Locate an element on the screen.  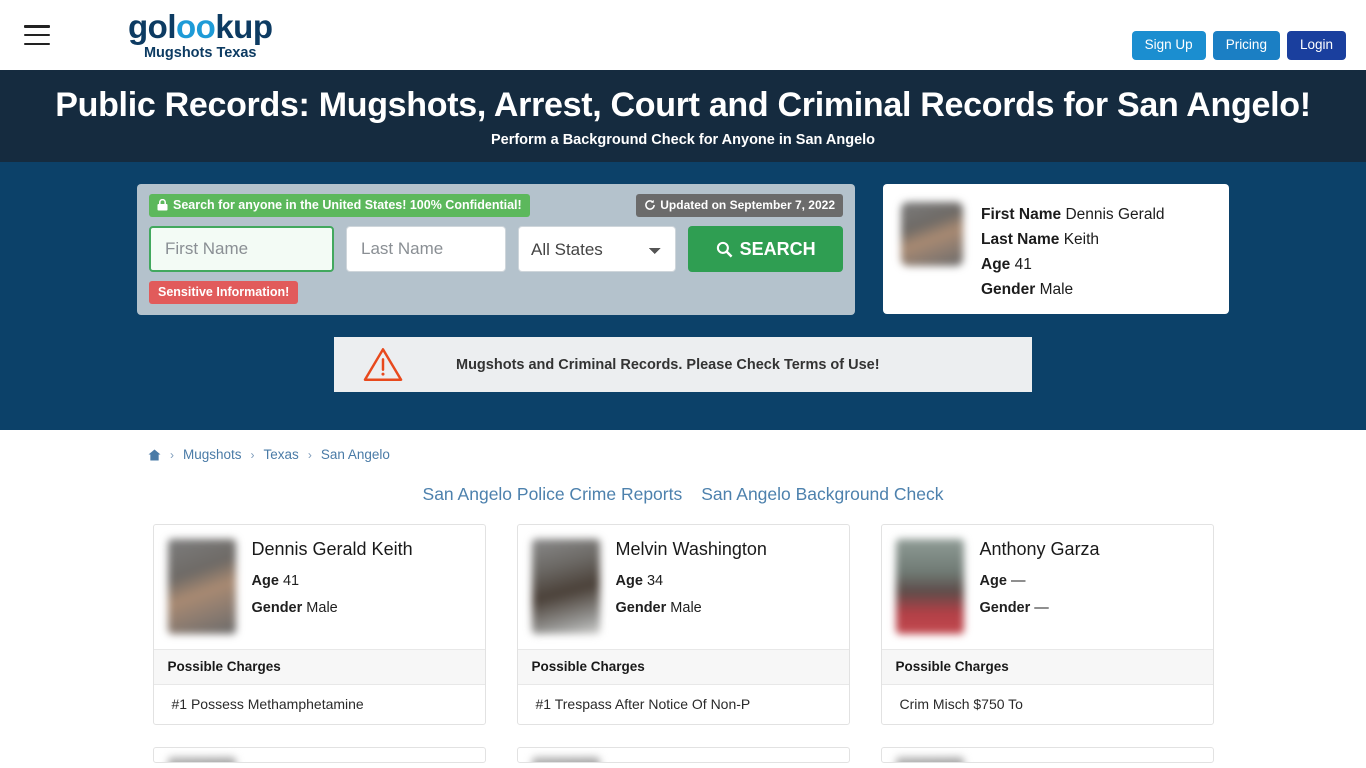
brand-lens-icon: oo is located at coordinates (195, 26).